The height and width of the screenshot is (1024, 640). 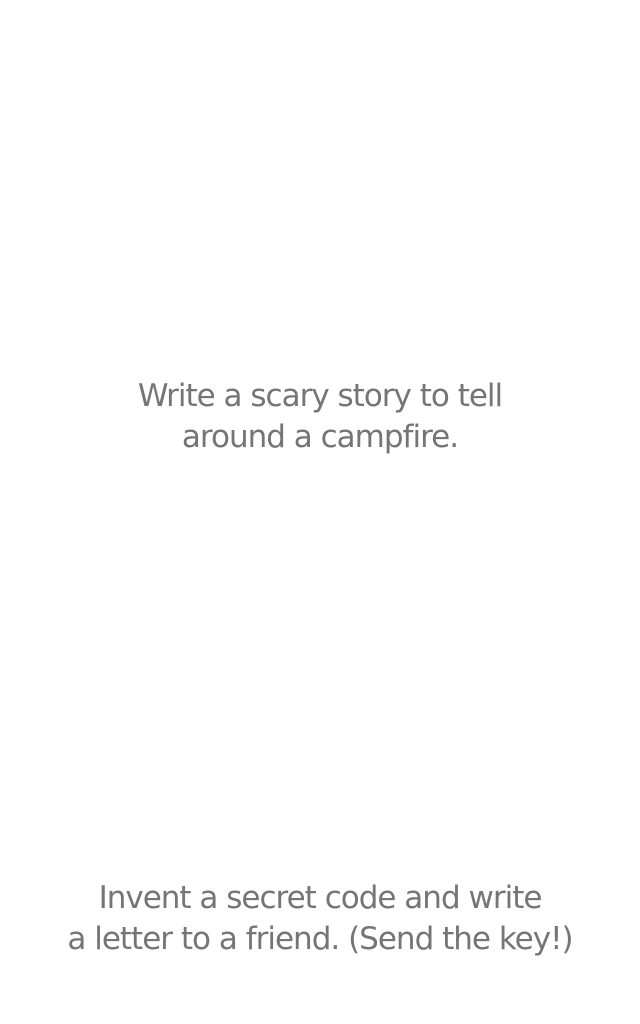 What do you see at coordinates (320, 939) in the screenshot?
I see `prompt-line: a letter to a friend. (Send the key!)` at bounding box center [320, 939].